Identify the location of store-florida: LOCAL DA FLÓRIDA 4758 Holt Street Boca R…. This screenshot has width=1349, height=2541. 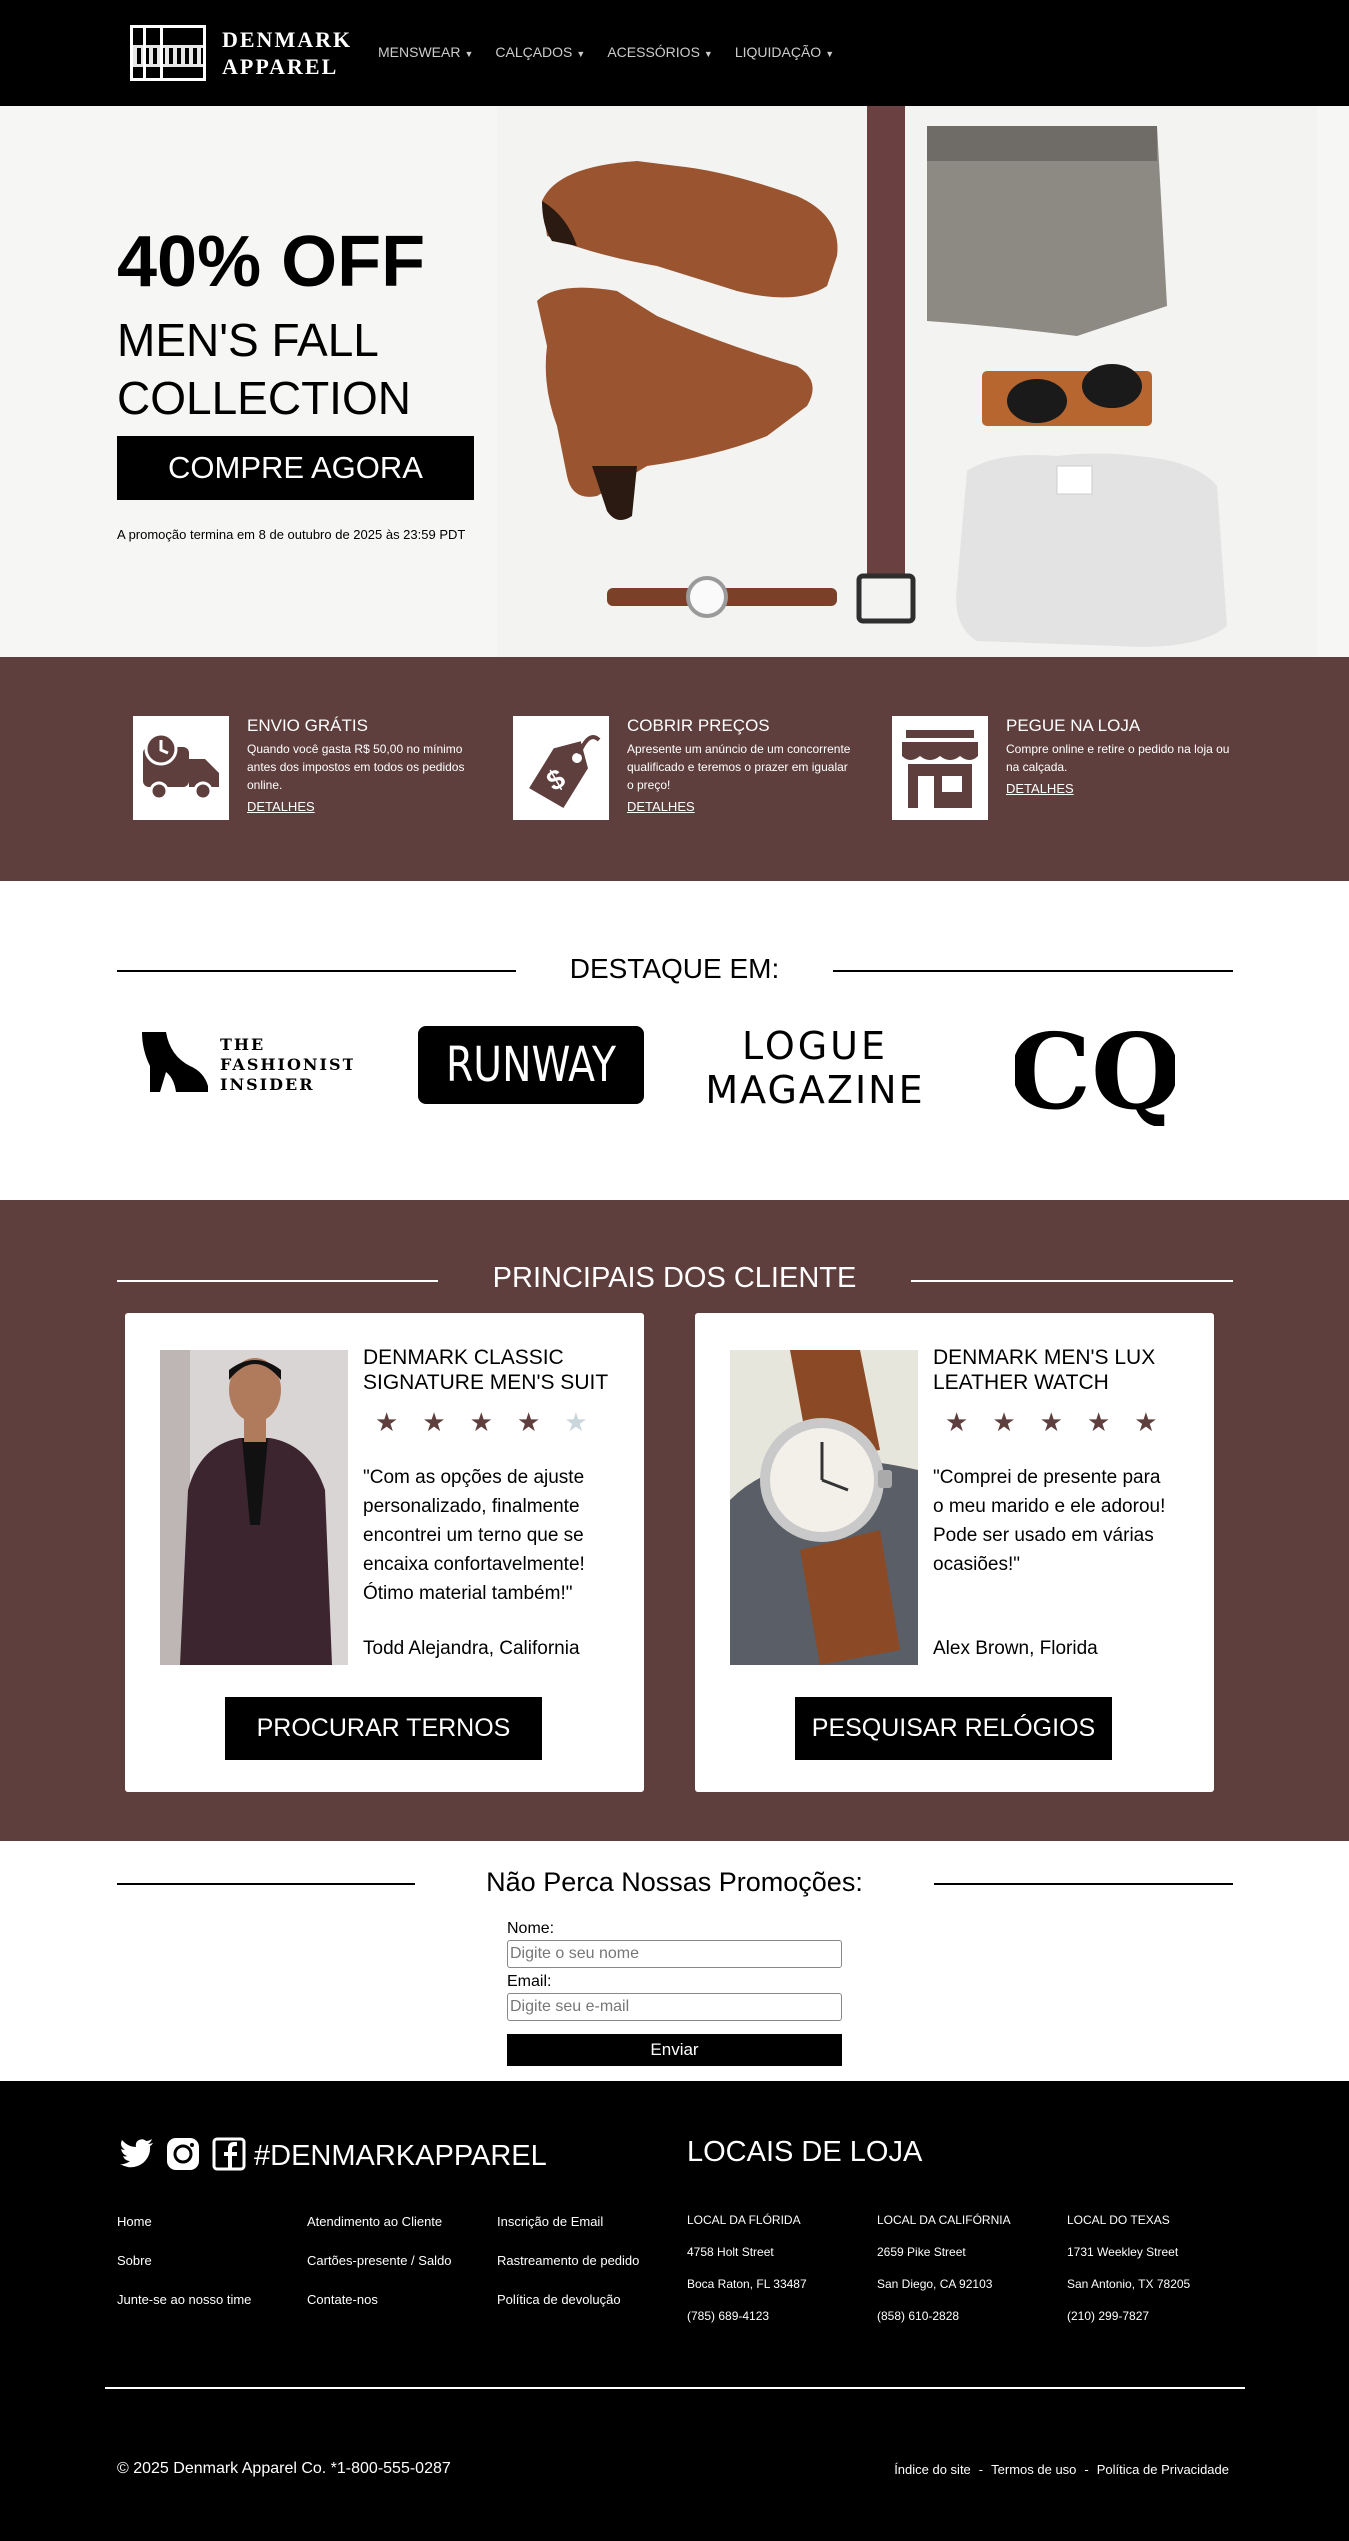
(782, 2268).